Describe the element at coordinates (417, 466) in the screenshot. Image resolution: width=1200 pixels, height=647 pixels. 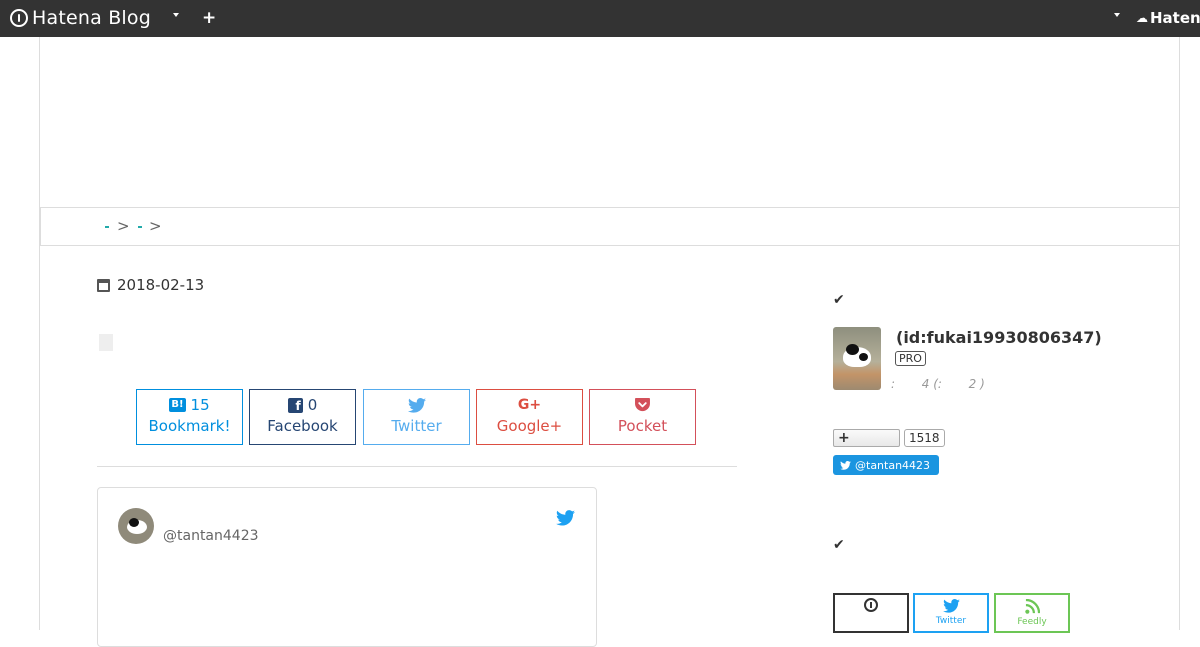
I see `share-divider` at that location.